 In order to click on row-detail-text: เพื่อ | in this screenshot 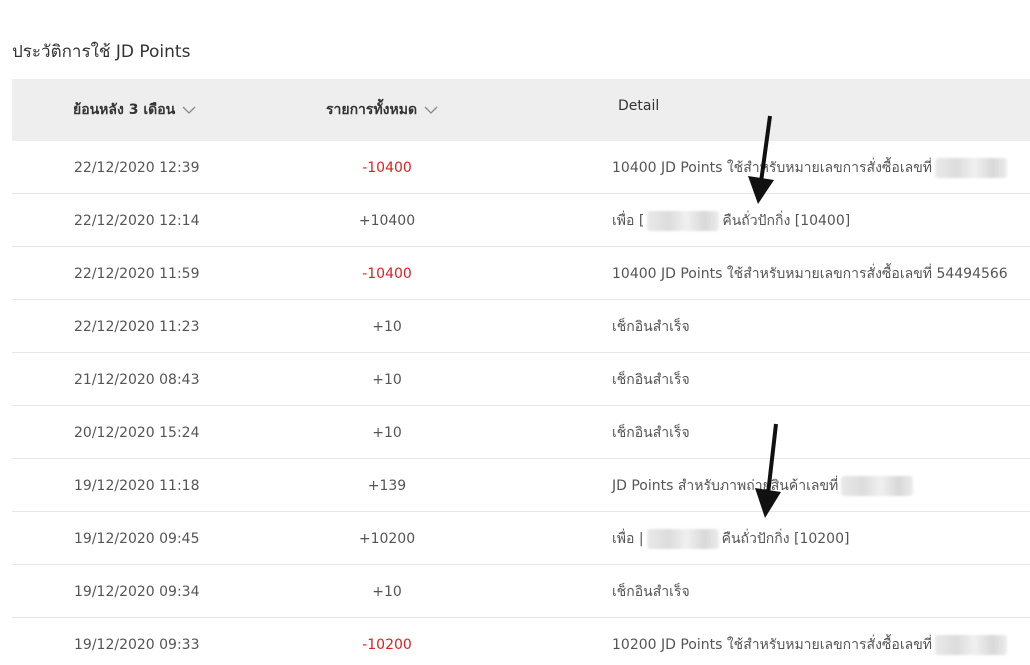, I will do `click(628, 538)`.